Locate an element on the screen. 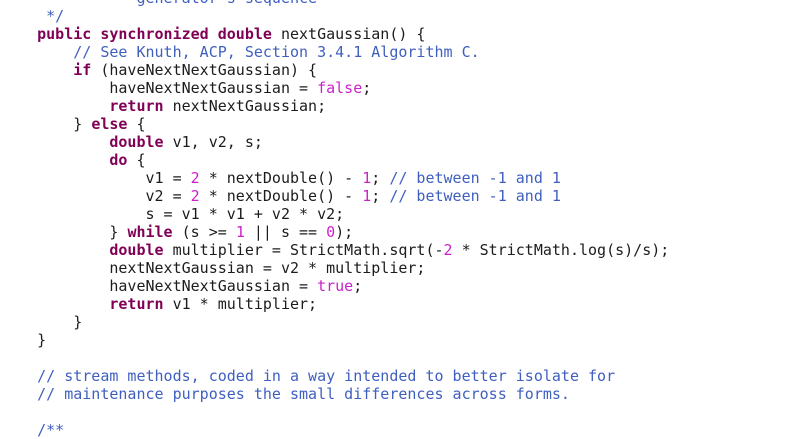 The image size is (792, 439). keyword-token: while is located at coordinates (150, 232).